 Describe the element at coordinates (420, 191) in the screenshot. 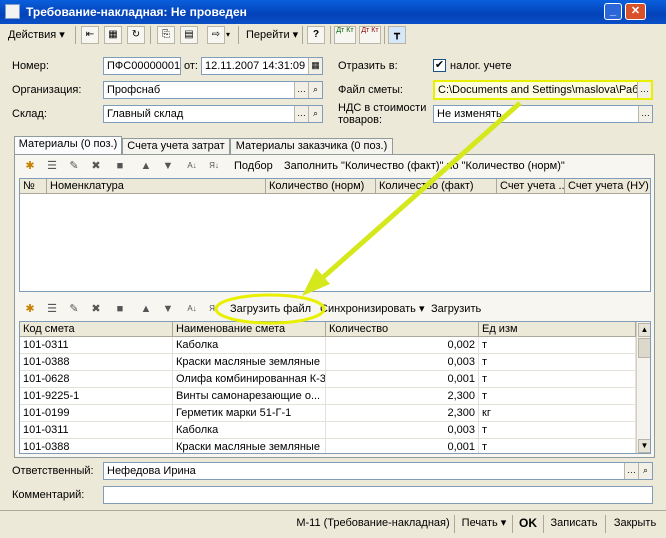

I see `annotation-arrow` at that location.